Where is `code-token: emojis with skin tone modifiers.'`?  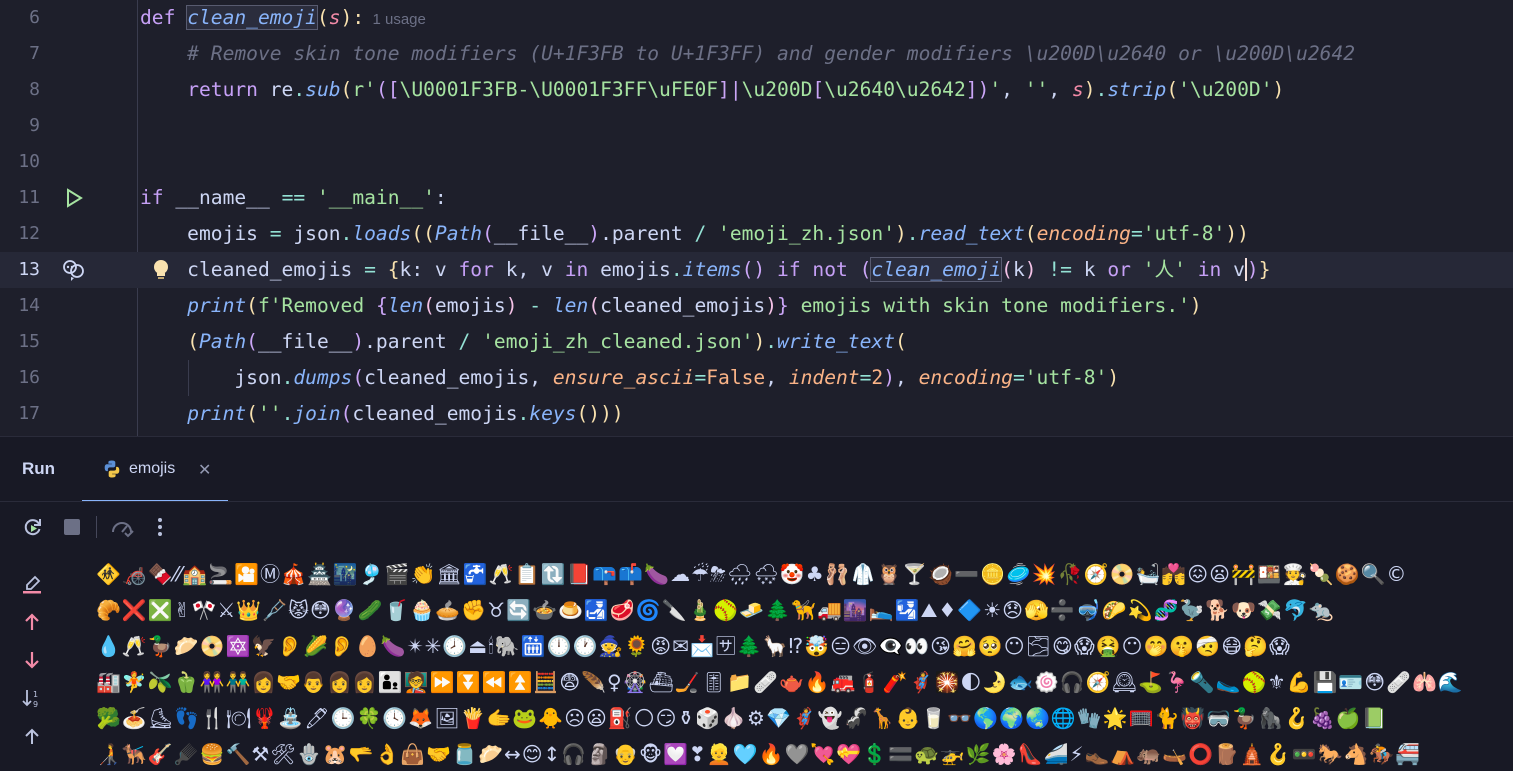
code-token: emojis with skin tone modifiers.' is located at coordinates (989, 305).